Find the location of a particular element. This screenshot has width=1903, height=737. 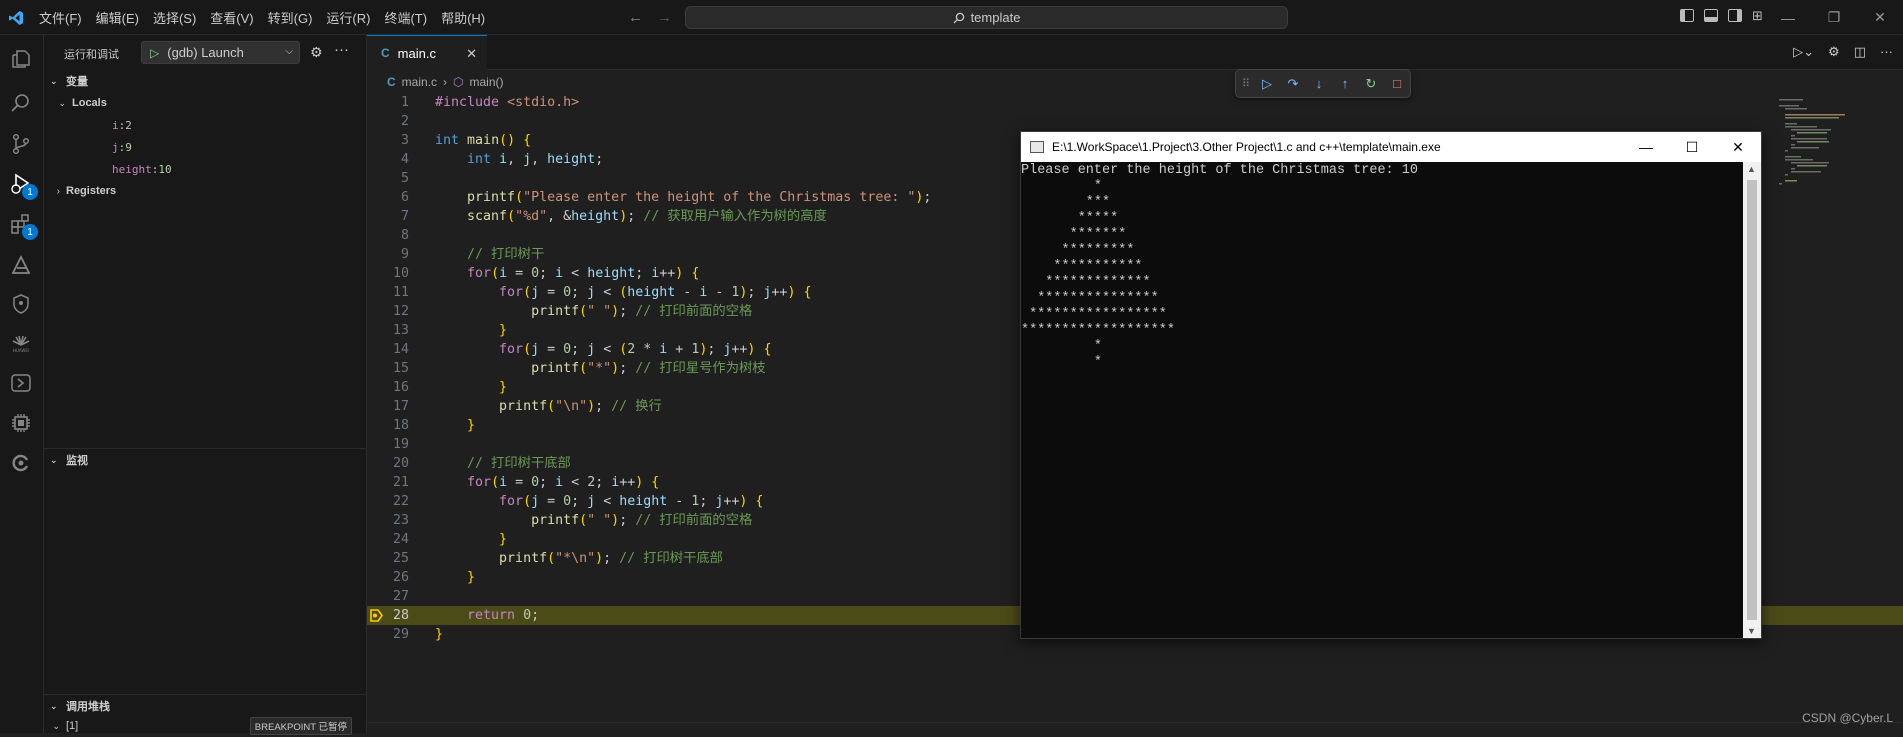

restore-icon: ❐ is located at coordinates (1834, 17).